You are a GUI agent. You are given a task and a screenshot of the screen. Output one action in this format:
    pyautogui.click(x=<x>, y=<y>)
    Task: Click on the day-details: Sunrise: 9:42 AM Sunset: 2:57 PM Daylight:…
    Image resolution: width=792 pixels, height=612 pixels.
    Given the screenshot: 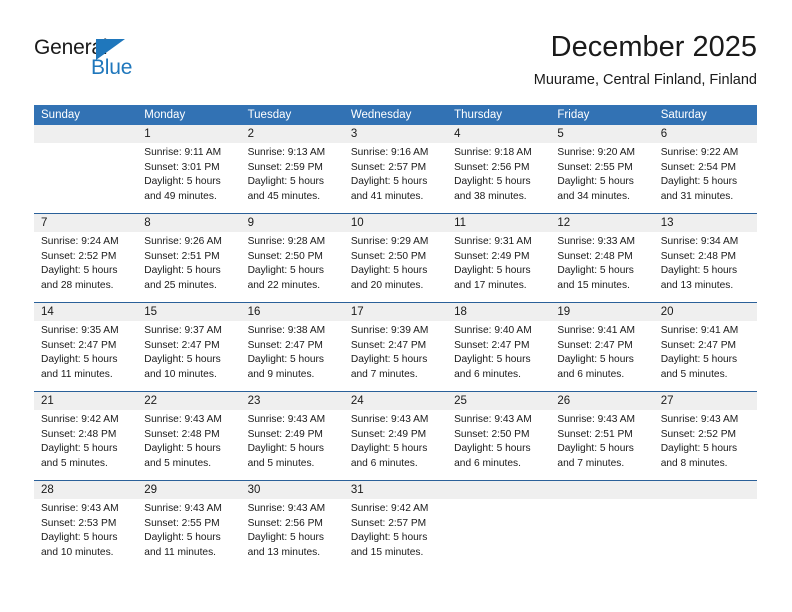 What is the action you would take?
    pyautogui.click(x=395, y=529)
    